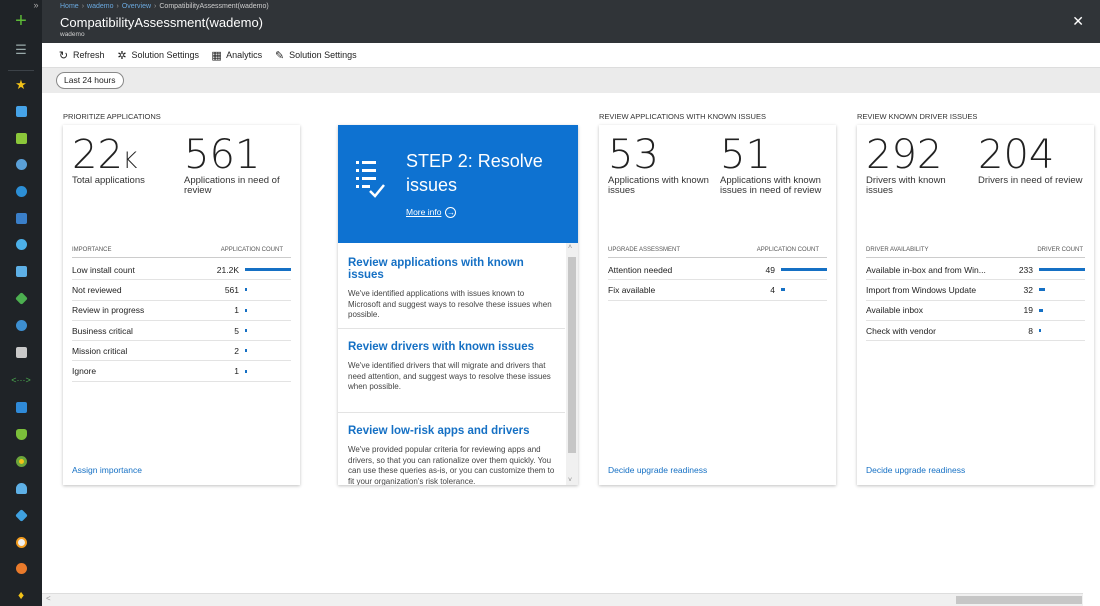 This screenshot has height=606, width=1100. Describe the element at coordinates (102, 330) in the screenshot. I see `row-label: Business critical` at that location.